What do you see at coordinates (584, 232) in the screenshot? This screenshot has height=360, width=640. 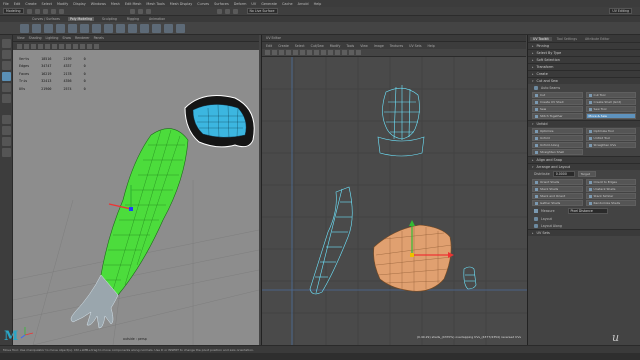 I see `section-uv-sets: ▸ UV Sets` at bounding box center [584, 232].